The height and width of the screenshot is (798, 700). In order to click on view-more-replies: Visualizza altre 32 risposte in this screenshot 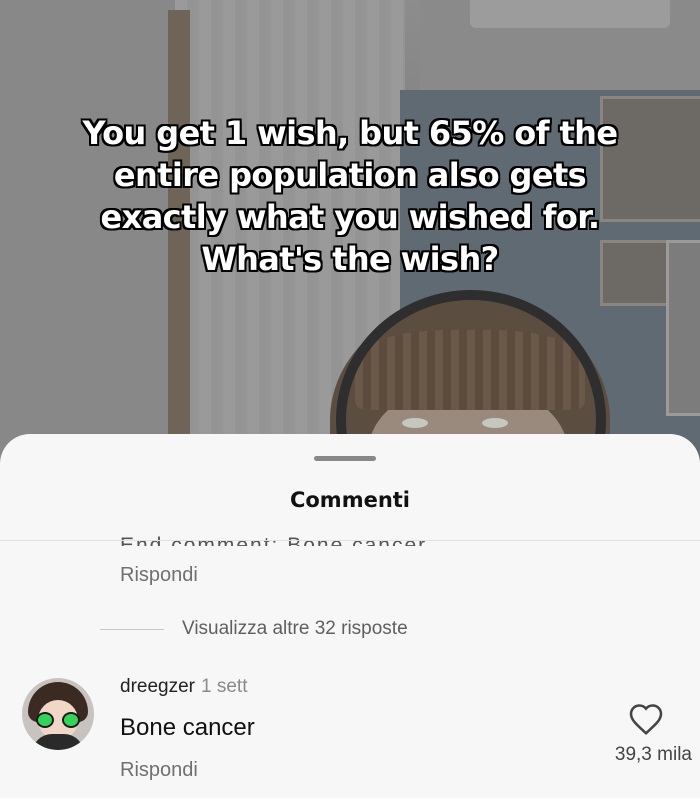, I will do `click(254, 629)`.